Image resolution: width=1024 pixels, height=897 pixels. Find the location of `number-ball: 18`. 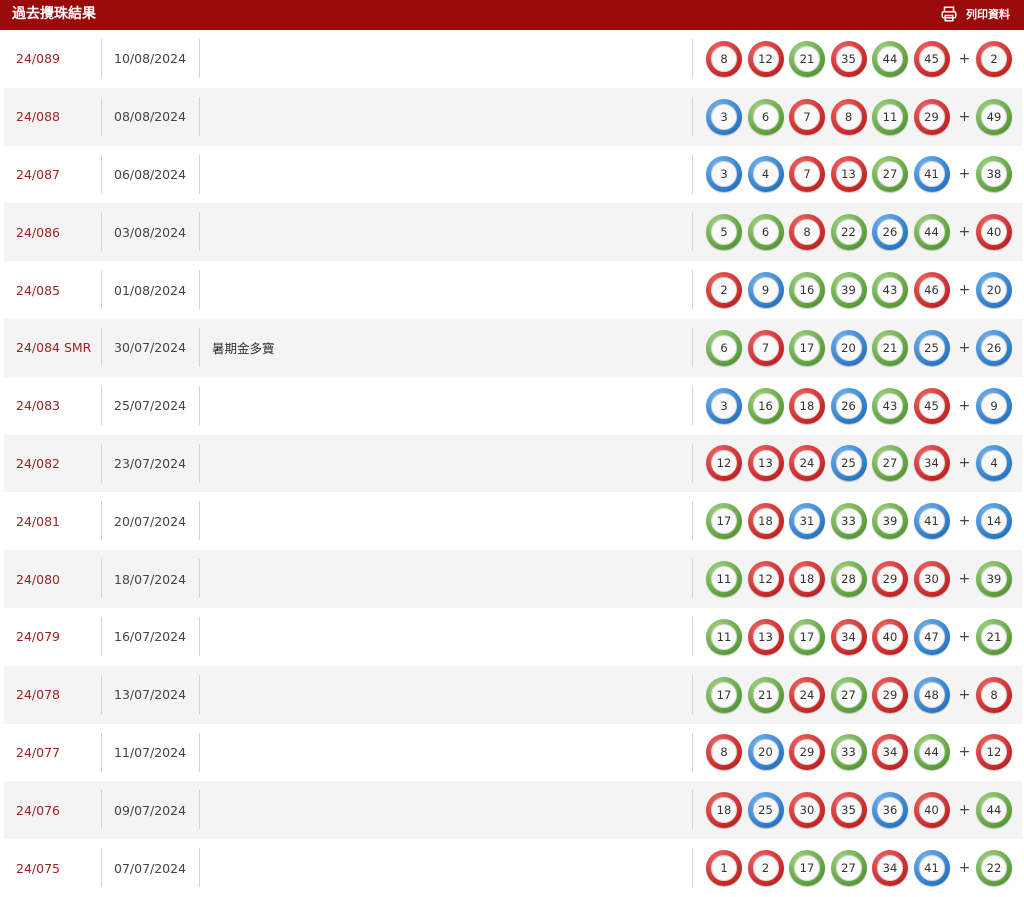

number-ball: 18 is located at coordinates (807, 405).